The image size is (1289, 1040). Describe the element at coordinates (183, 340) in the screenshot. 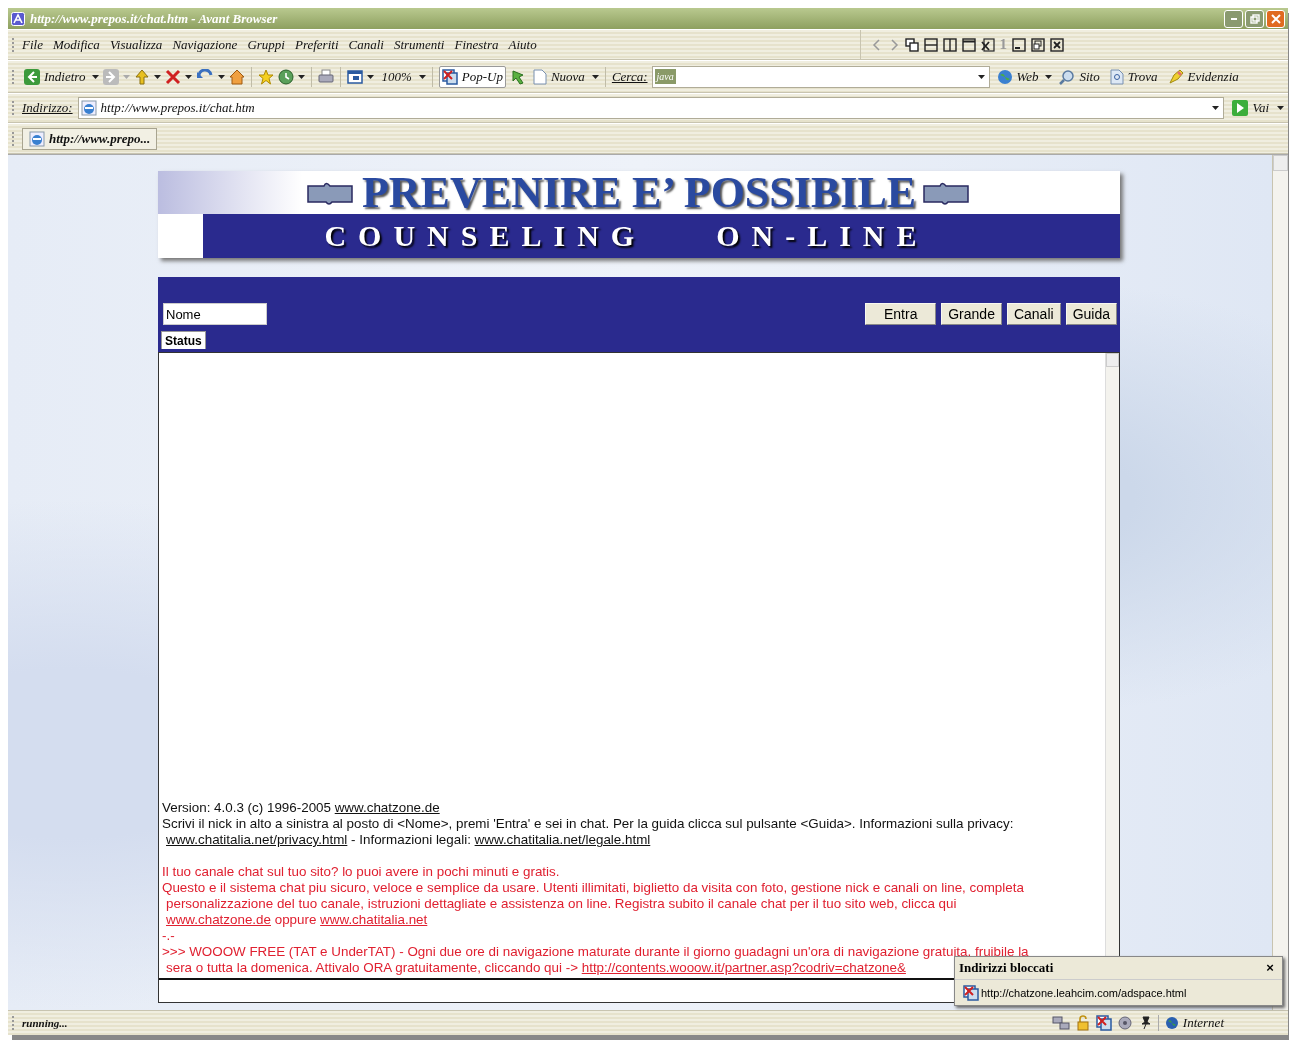

I see `status-tab: Status` at that location.